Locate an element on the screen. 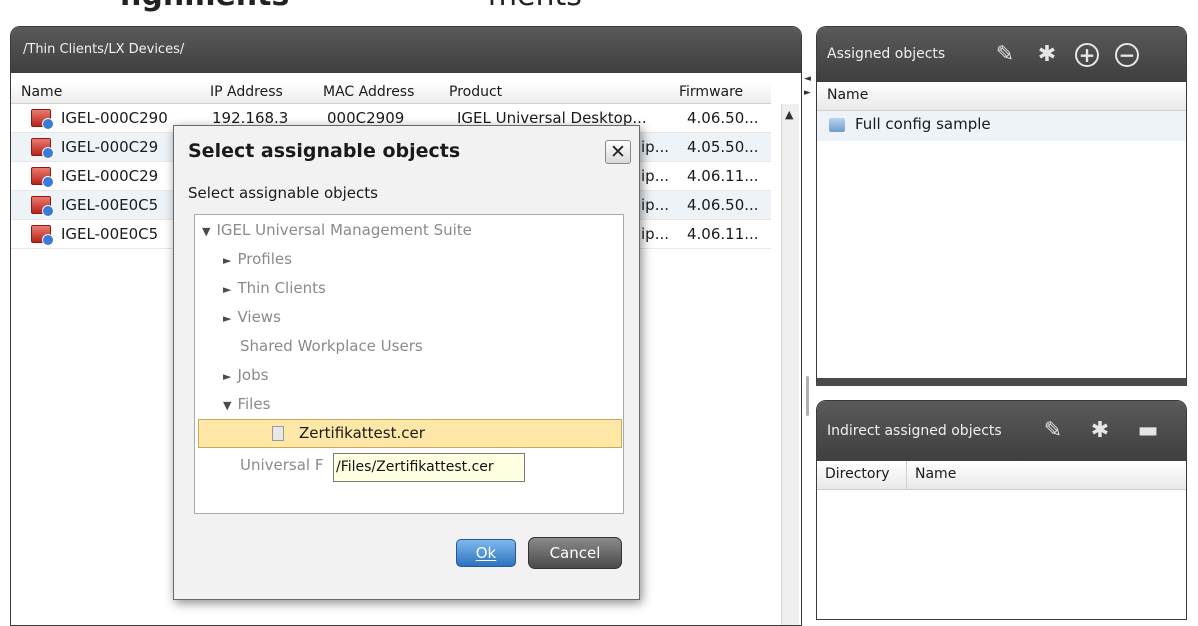  tree-node-shared-workplace-users: Shared Workplace Users is located at coordinates (331, 346).